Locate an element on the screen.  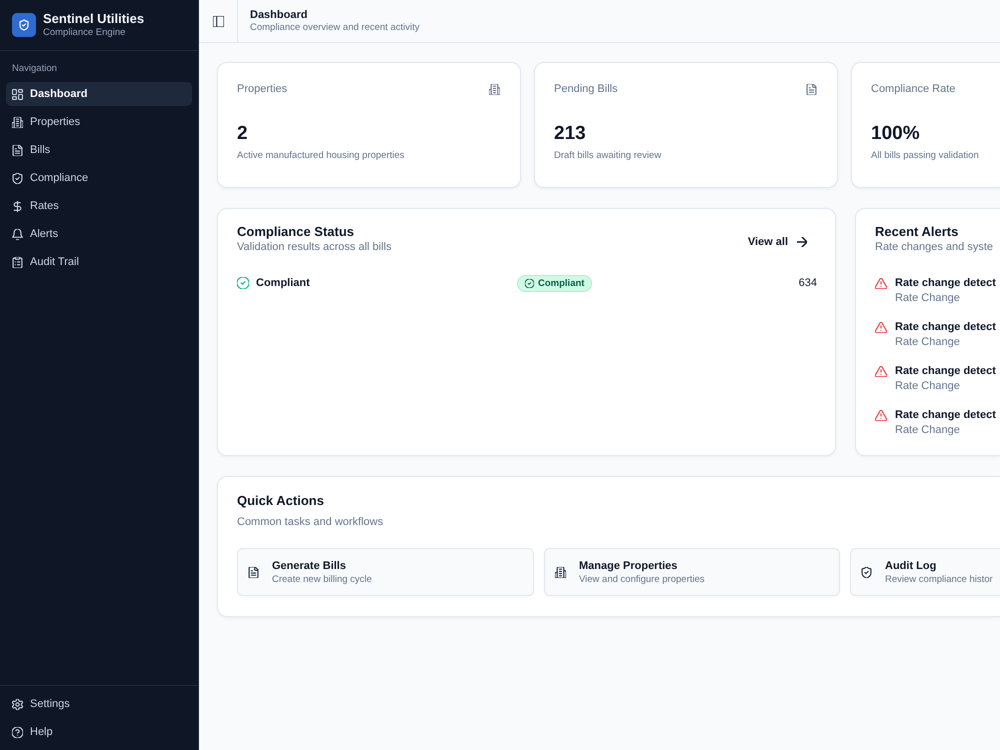
bell-icon is located at coordinates (17, 234).